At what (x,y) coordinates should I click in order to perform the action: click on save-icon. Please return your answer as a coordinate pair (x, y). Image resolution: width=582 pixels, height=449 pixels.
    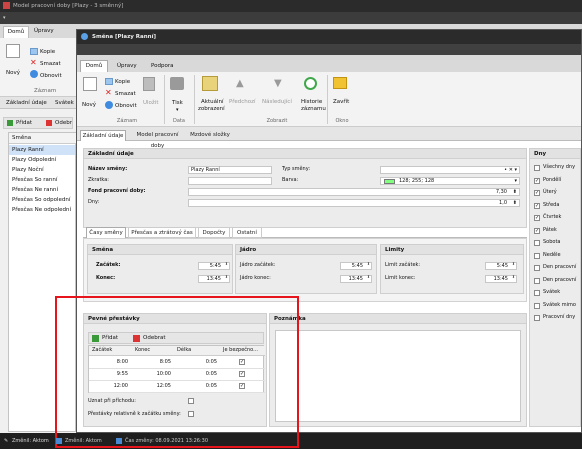
    Looking at the image, I should click on (149, 84).